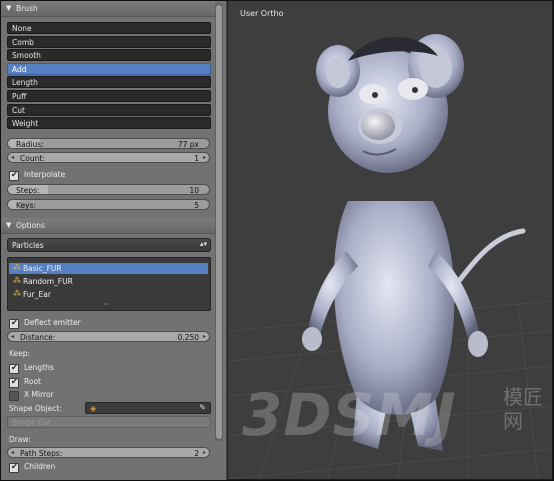  I want to click on deflect-emitter-label: Deflect emitter, so click(52, 322).